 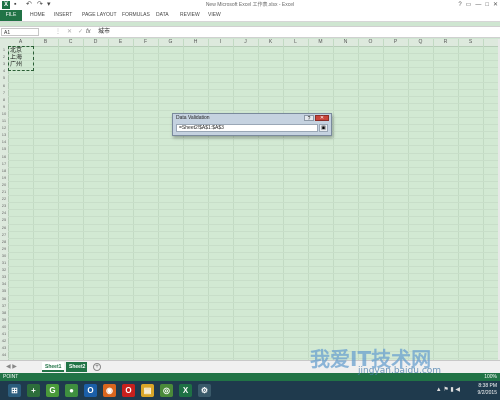 What do you see at coordinates (88, 32) in the screenshot?
I see `insert-function-icon: fx` at bounding box center [88, 32].